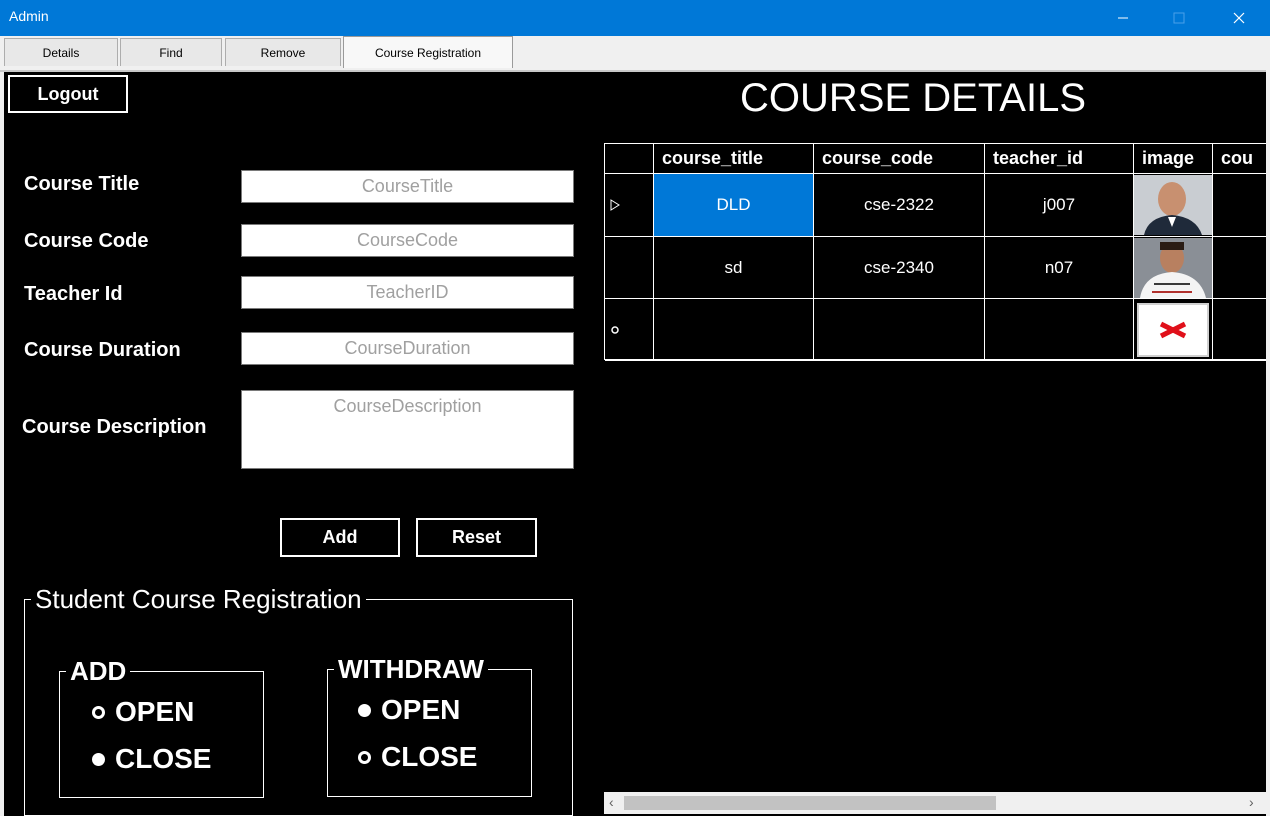  Describe the element at coordinates (407, 292) in the screenshot. I see `teacher-id-input: TeacherID` at that location.